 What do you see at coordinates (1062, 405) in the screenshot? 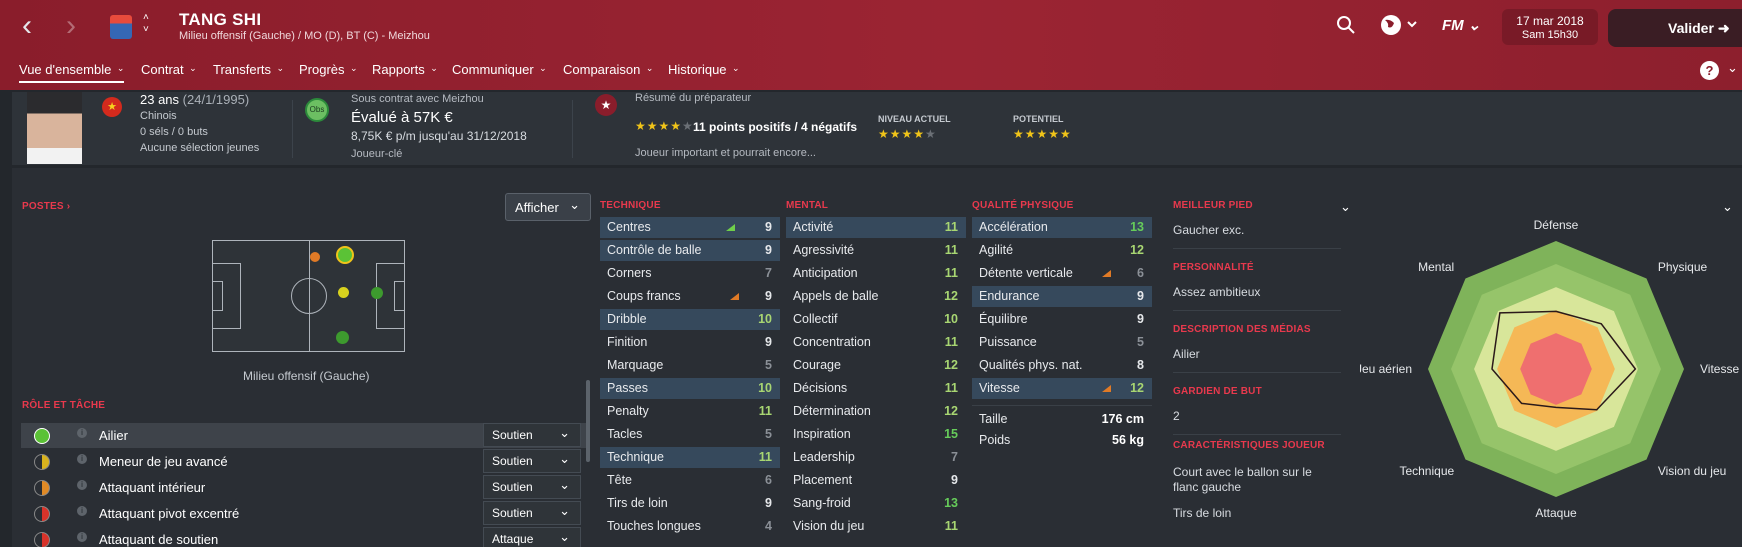
I see `divider` at bounding box center [1062, 405].